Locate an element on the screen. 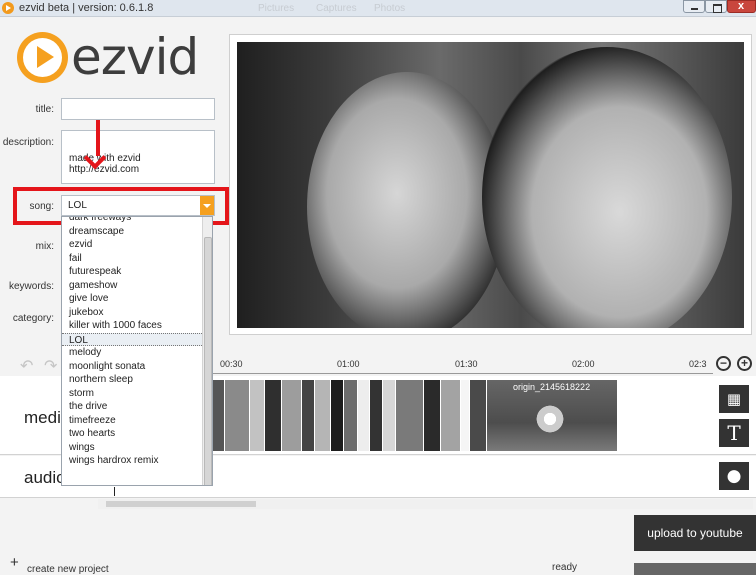 Image resolution: width=756 pixels, height=575 pixels. song-option: give love is located at coordinates (132, 299).